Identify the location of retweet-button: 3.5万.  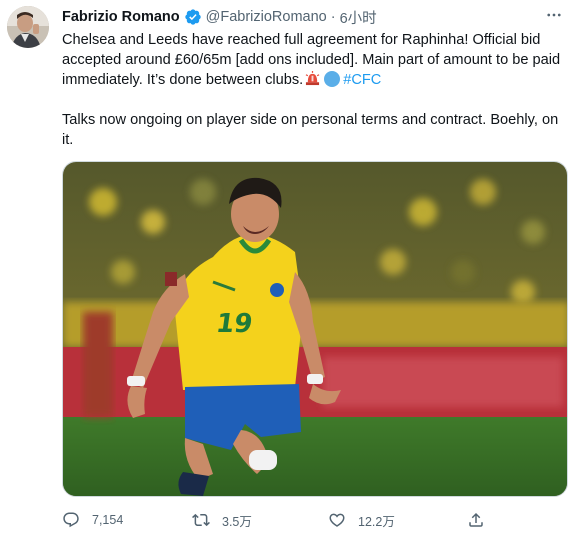
(222, 520).